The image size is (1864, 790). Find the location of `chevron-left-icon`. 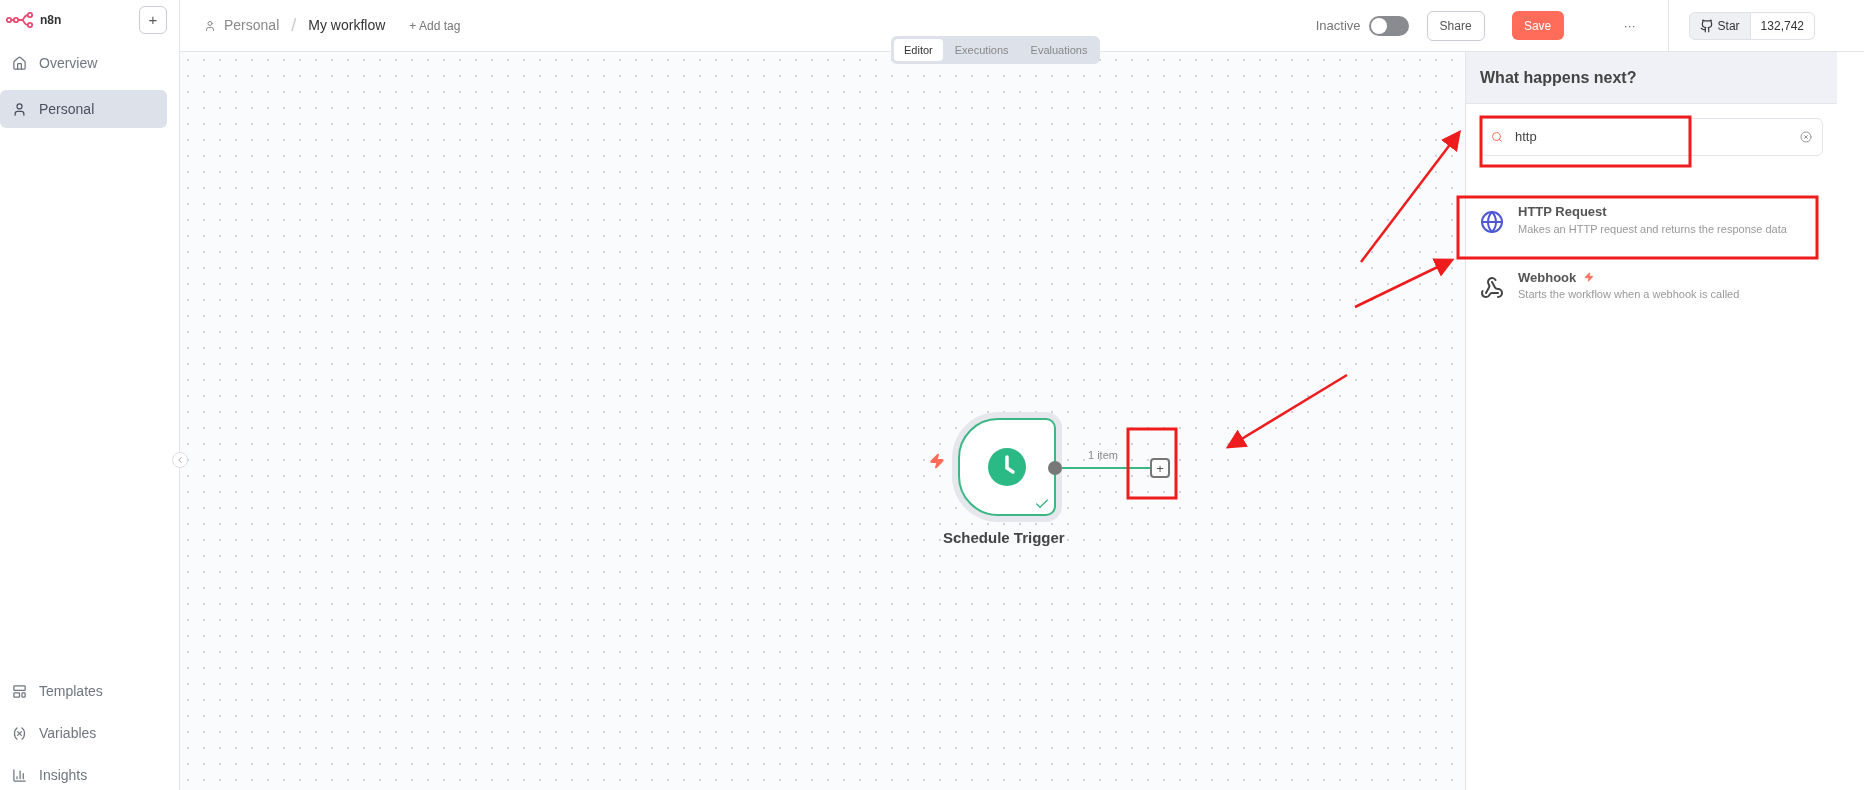

chevron-left-icon is located at coordinates (180, 460).